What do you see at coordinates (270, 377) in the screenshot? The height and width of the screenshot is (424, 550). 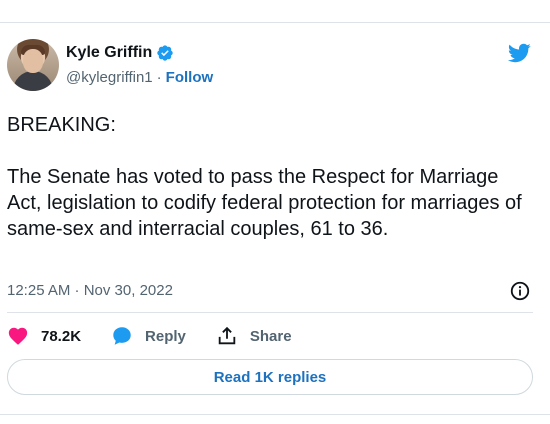 I see `read-replies-button: Read 1K replies` at bounding box center [270, 377].